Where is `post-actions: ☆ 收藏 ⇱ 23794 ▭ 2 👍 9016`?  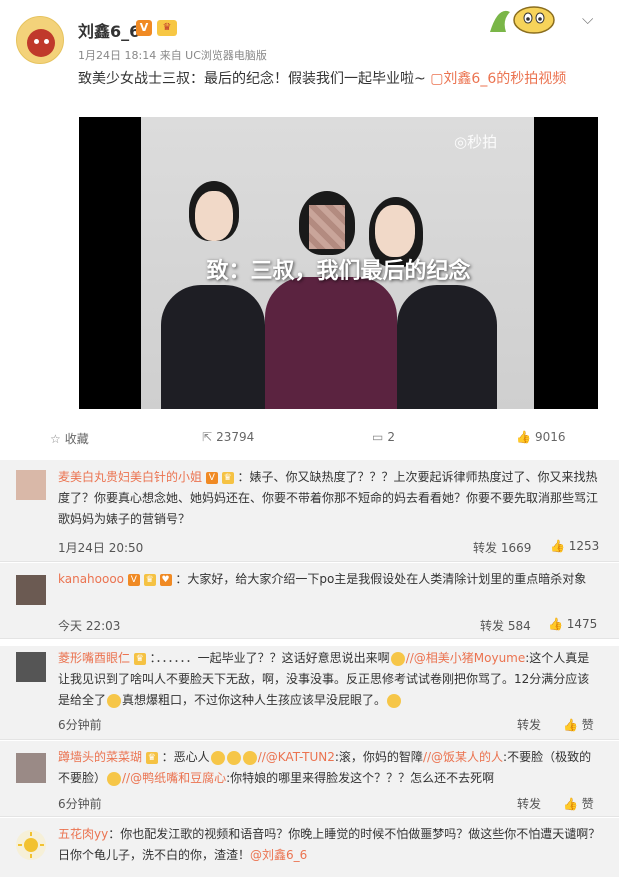 post-actions: ☆ 收藏 ⇱ 23794 ▭ 2 👍 9016 is located at coordinates (309, 440).